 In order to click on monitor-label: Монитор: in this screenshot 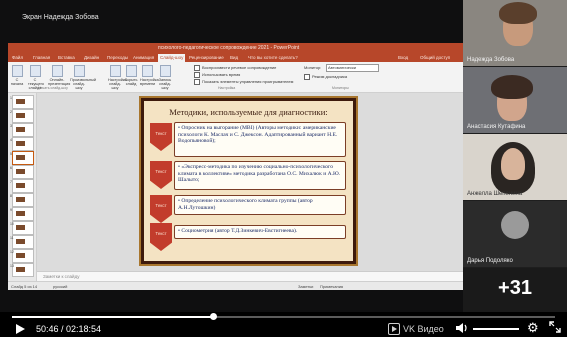, I will do `click(313, 67)`.